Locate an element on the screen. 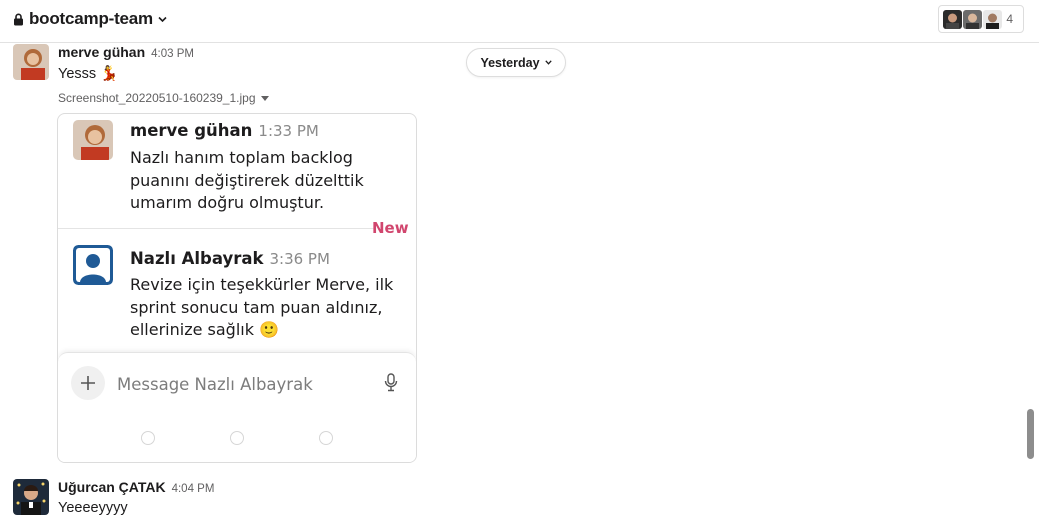 Image resolution: width=1039 pixels, height=528 pixels. day-divider-button: Yesterday is located at coordinates (516, 62).